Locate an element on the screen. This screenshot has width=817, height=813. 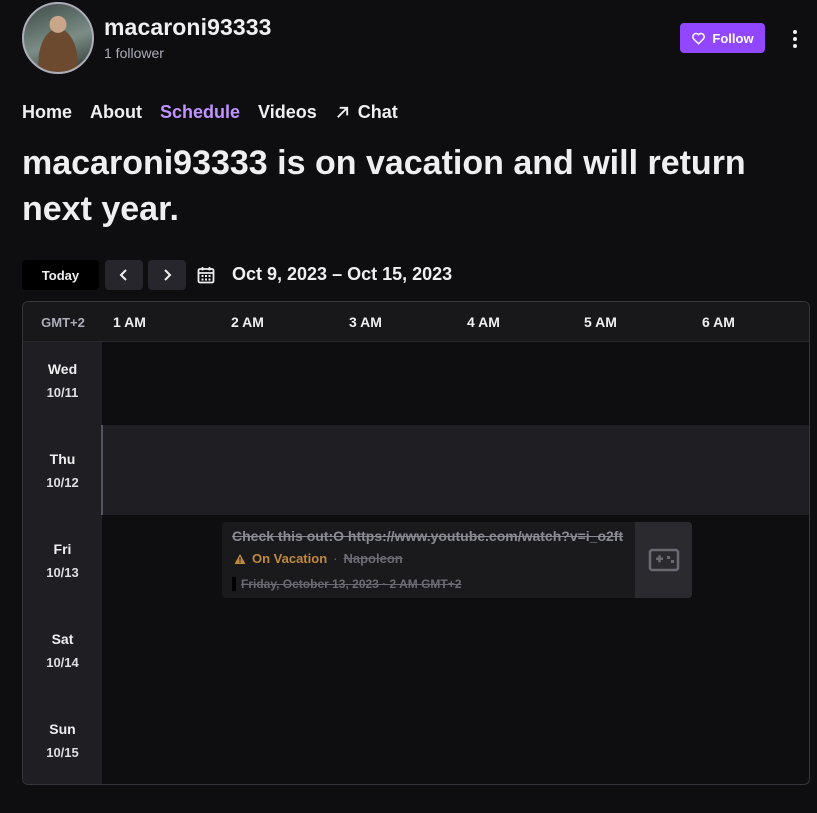
day-name: Thu is located at coordinates (62, 458).